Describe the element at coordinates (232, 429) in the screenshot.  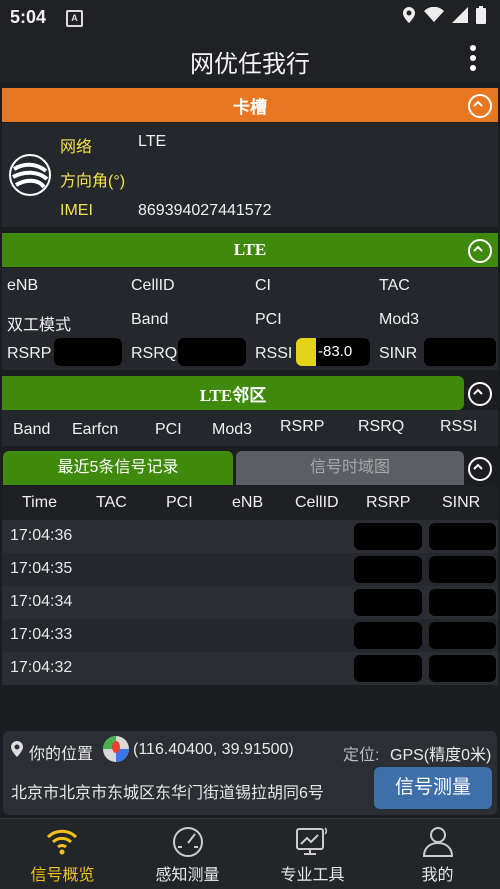
I see `neighbor-col-mod3: Mod3` at that location.